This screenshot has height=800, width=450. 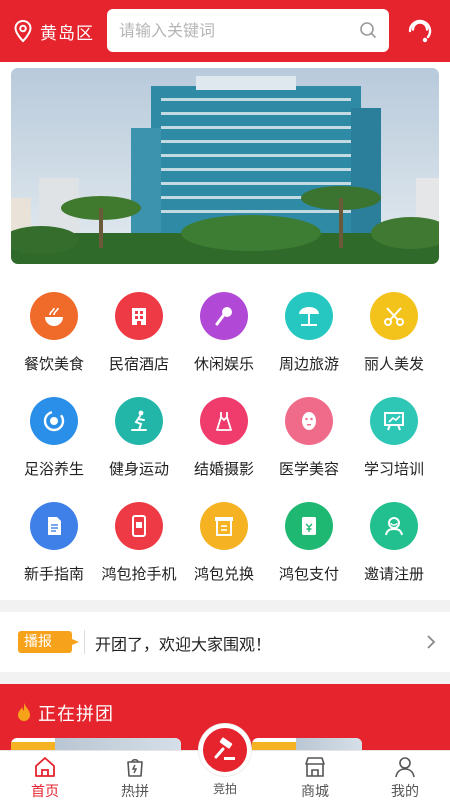 What do you see at coordinates (420, 31) in the screenshot?
I see `customer-service-icon` at bounding box center [420, 31].